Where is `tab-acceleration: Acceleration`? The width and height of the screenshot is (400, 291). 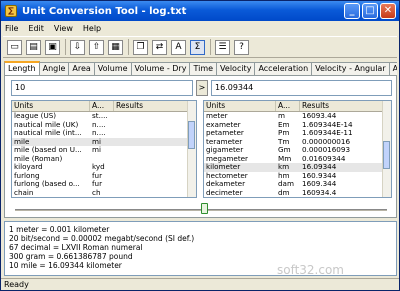 tab-acceleration: Acceleration is located at coordinates (283, 68).